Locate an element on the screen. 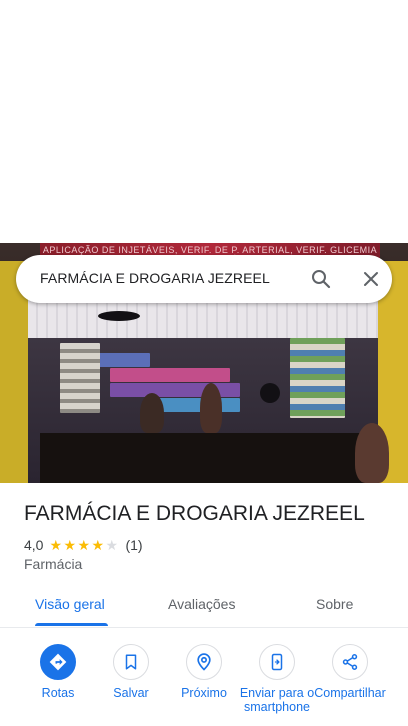  send-to-phone-label: Enviar para o smartphone is located at coordinates (277, 700).